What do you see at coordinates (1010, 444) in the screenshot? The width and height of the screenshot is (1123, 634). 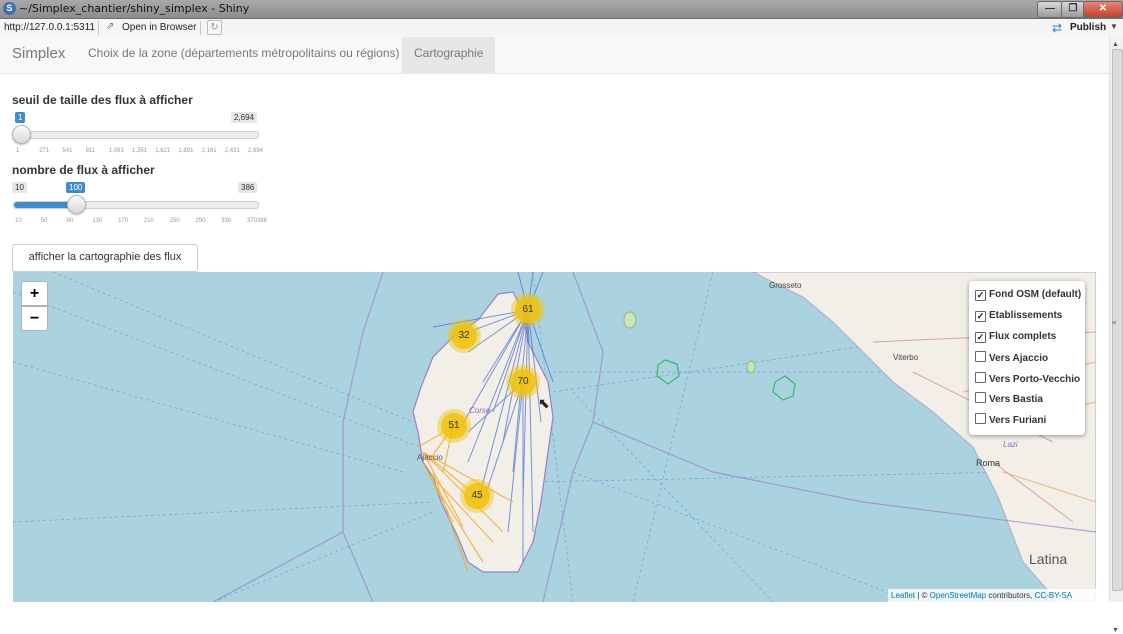 I see `place-label: Lazi` at bounding box center [1010, 444].